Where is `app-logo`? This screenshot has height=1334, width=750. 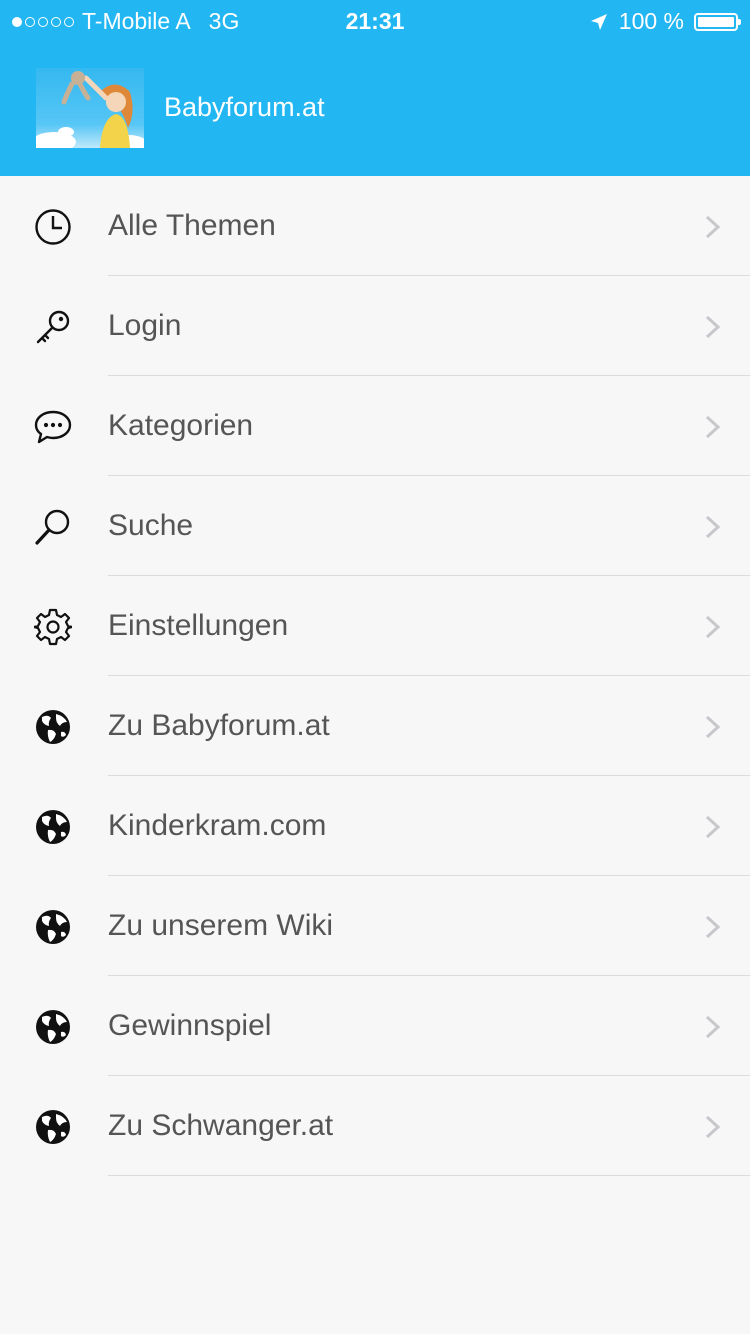
app-logo is located at coordinates (90, 108).